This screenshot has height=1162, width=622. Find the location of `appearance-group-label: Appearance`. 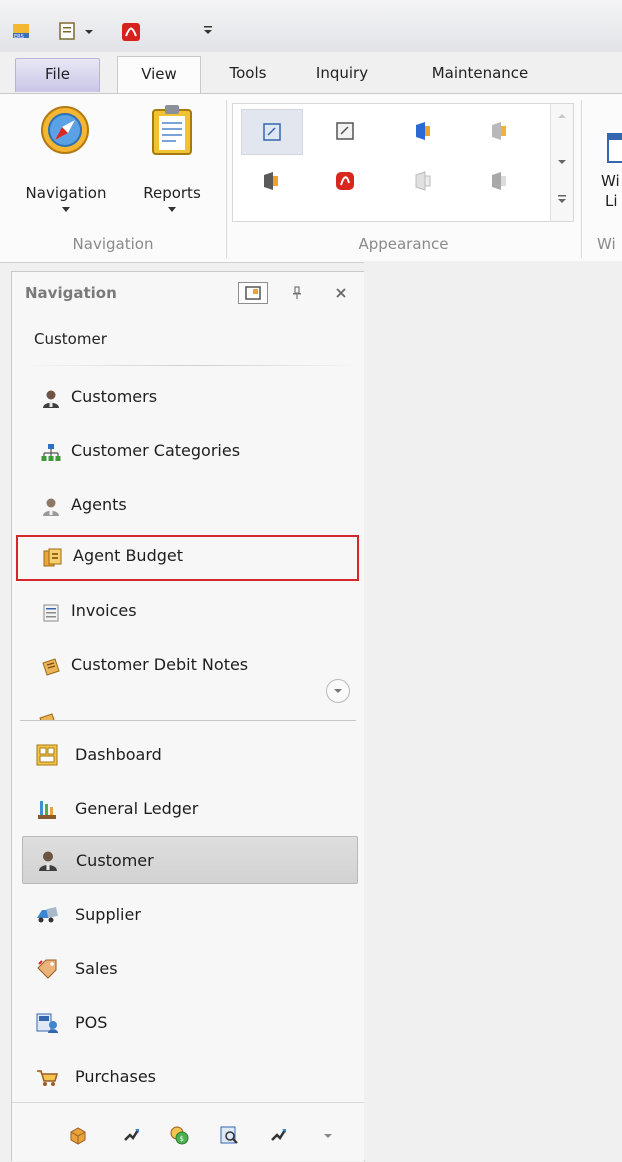

appearance-group-label: Appearance is located at coordinates (403, 244).